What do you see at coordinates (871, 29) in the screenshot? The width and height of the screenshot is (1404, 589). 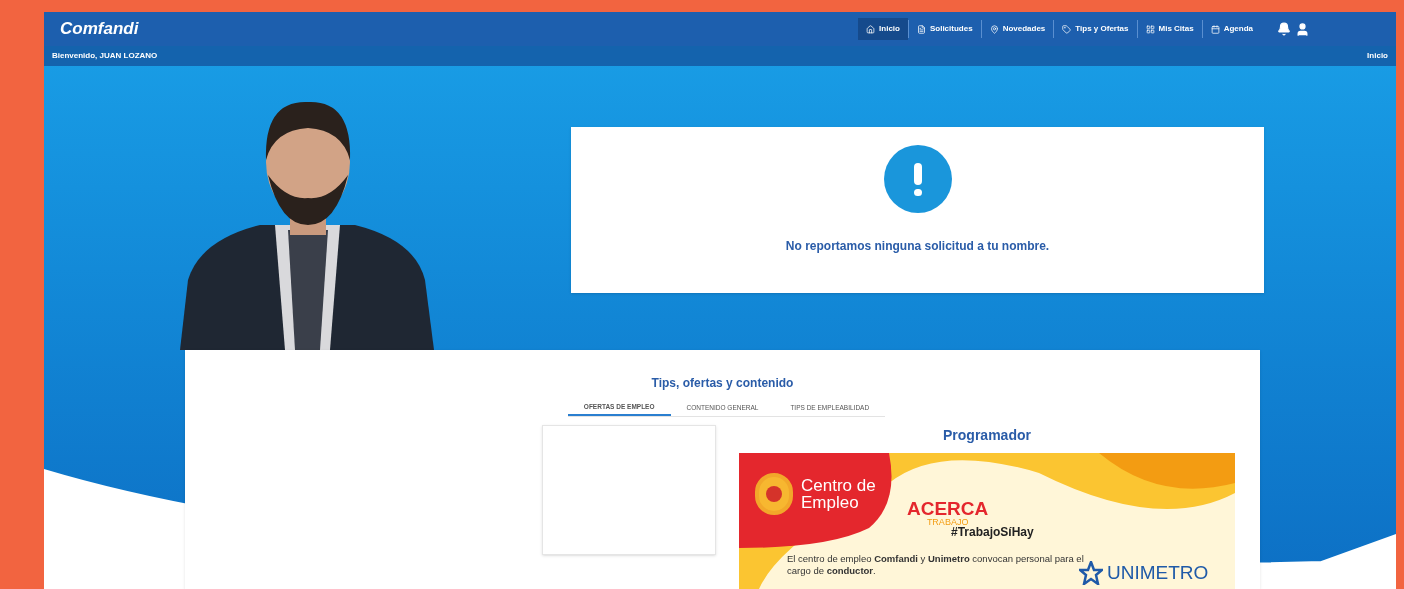 I see `home-icon` at bounding box center [871, 29].